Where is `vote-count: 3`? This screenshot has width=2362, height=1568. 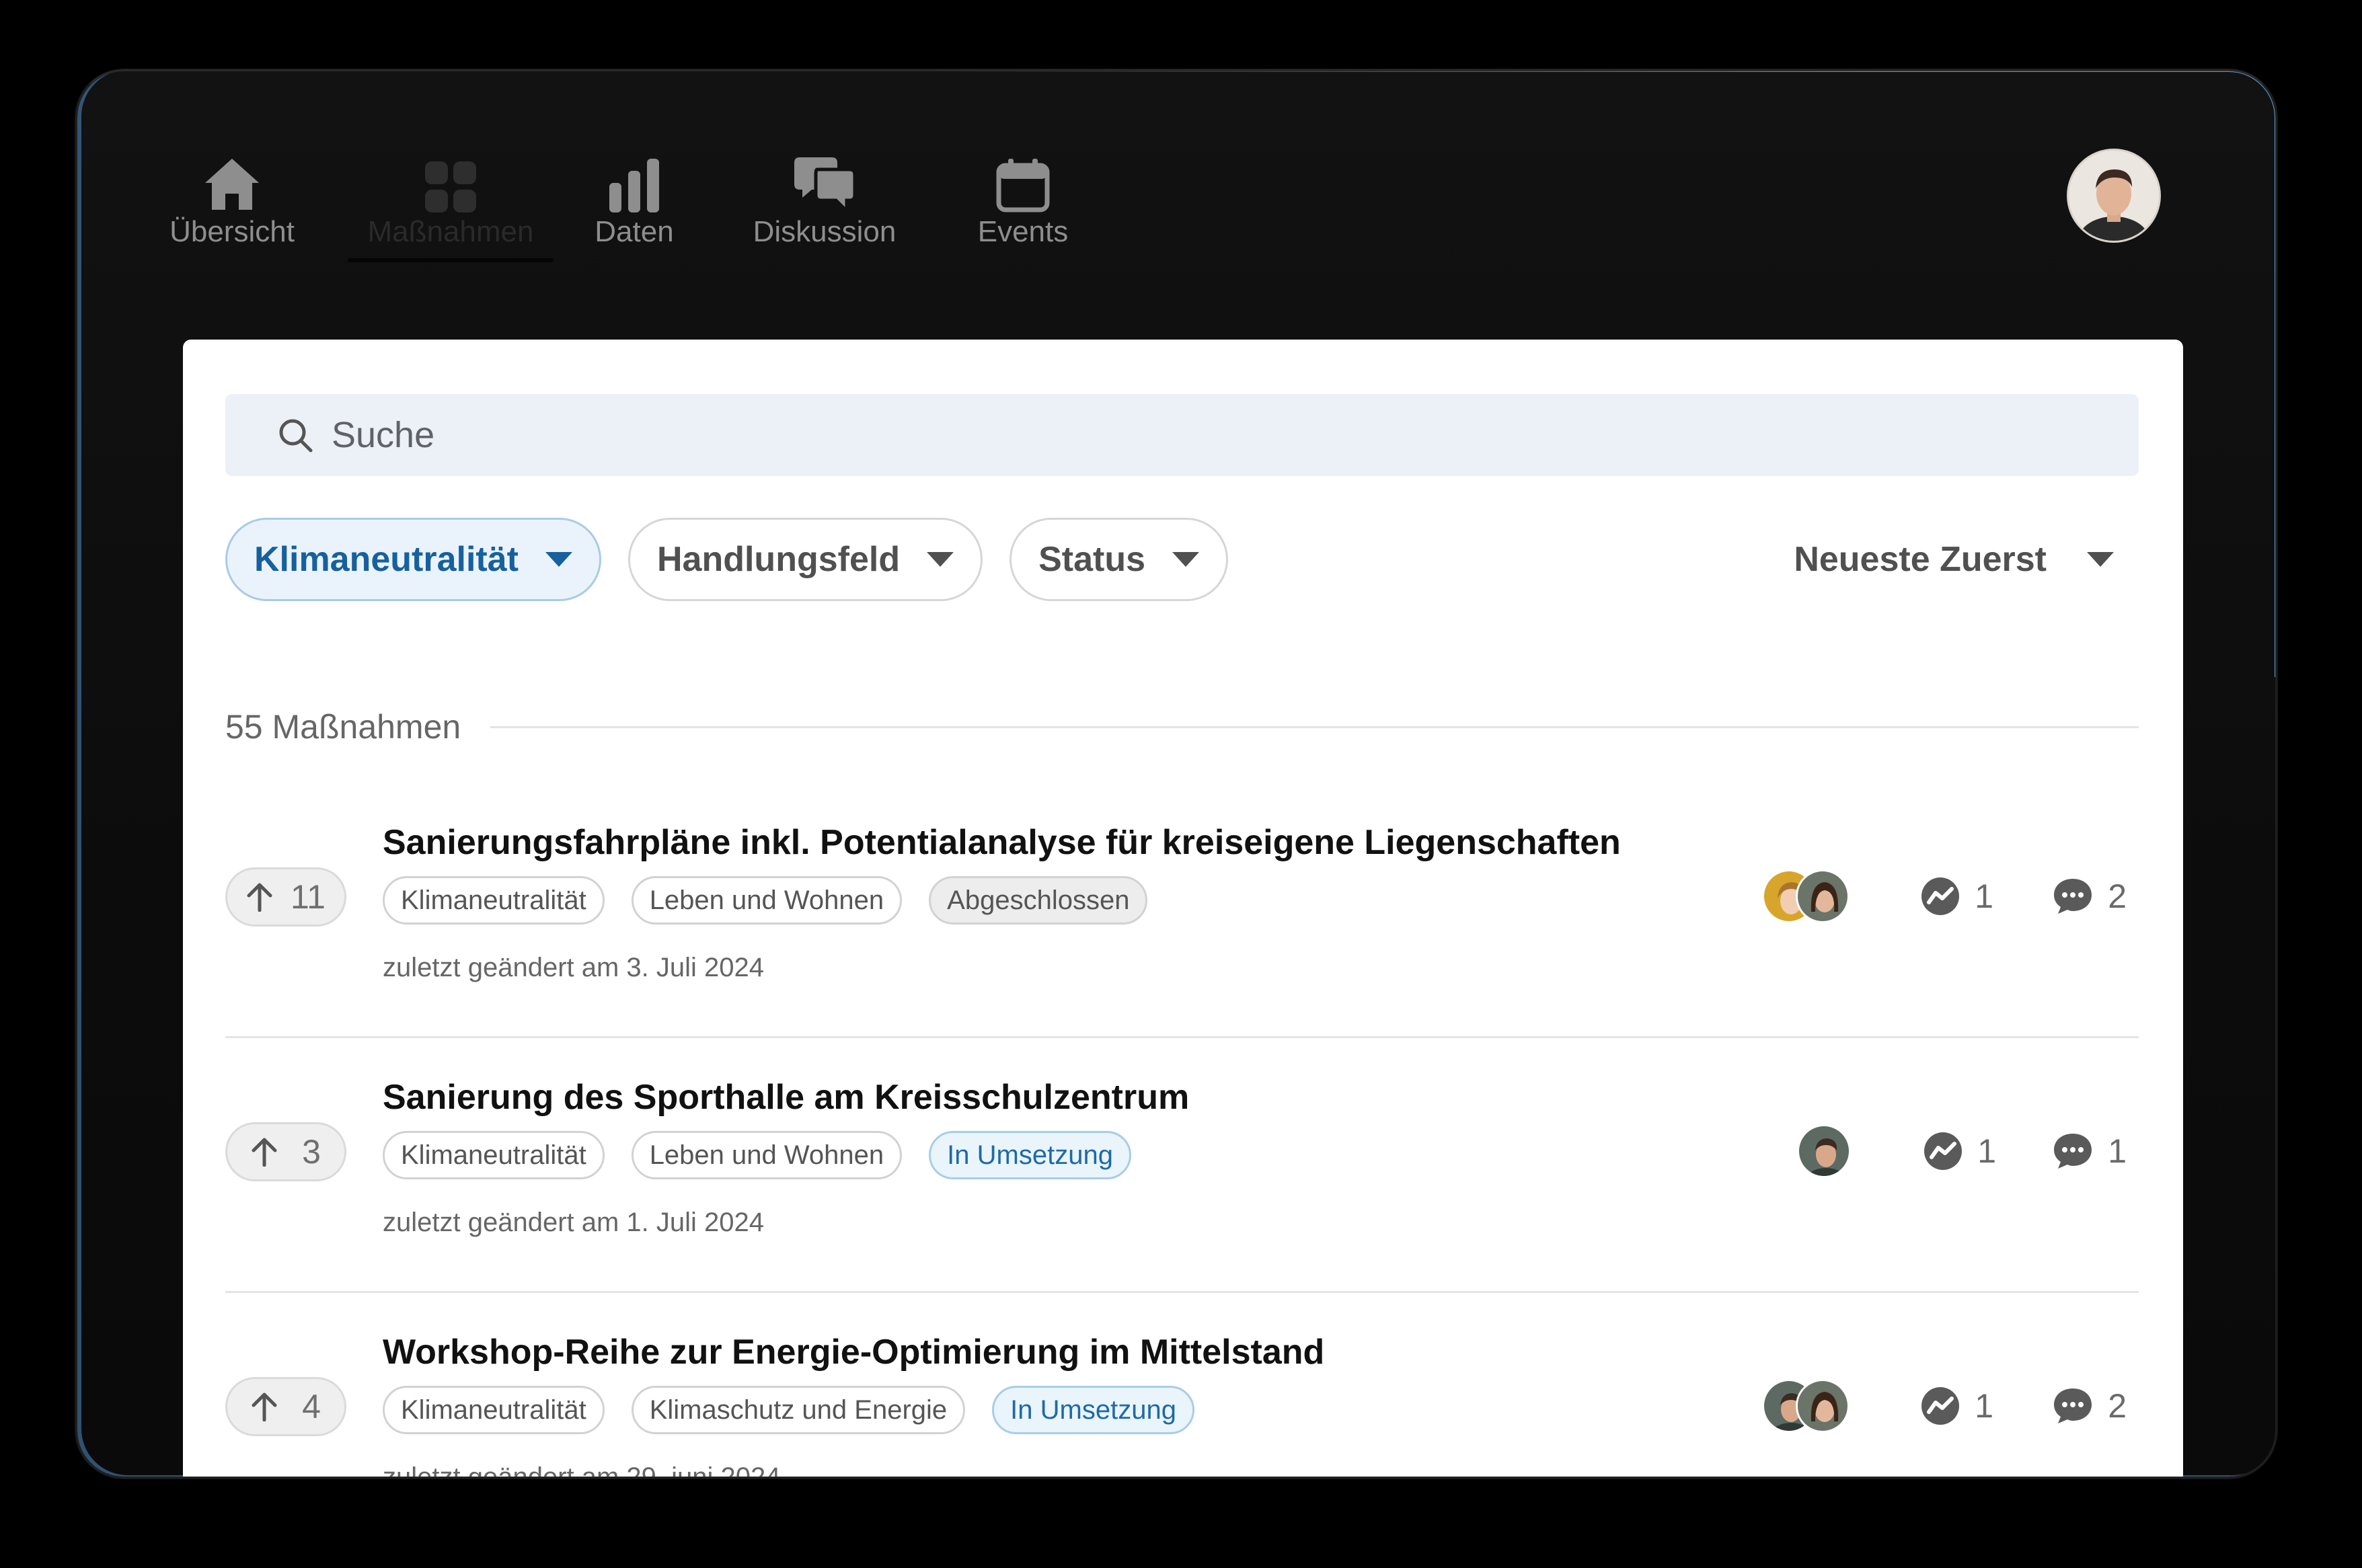 vote-count: 3 is located at coordinates (311, 1152).